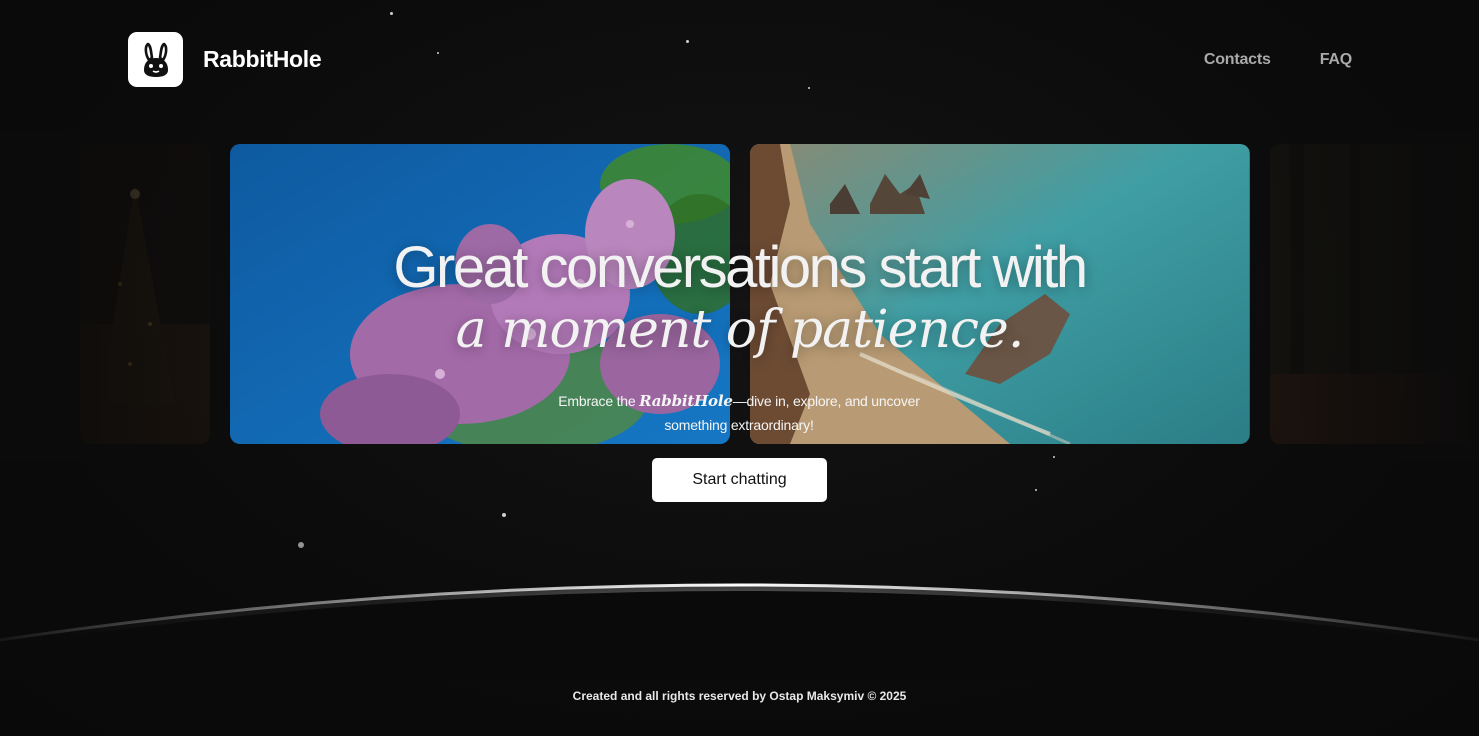  I want to click on start-chatting-button: Start chatting, so click(739, 480).